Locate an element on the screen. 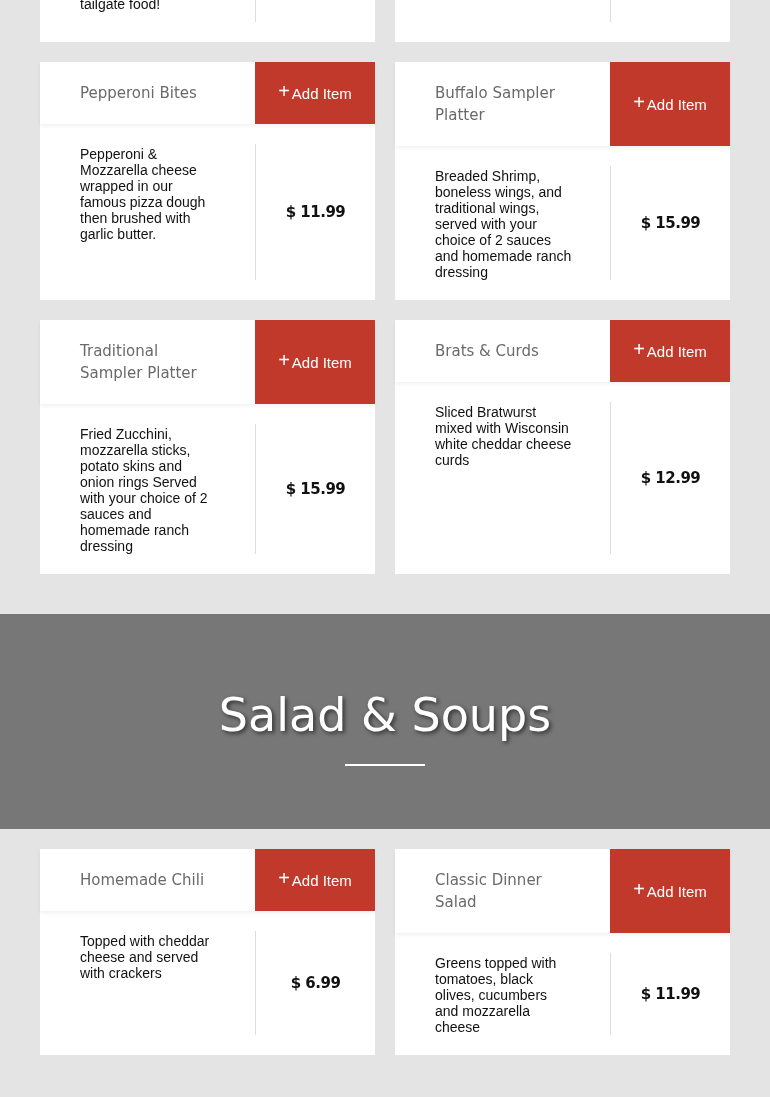 This screenshot has height=1097, width=770. item-name: Traditional Sampler Platter is located at coordinates (138, 362).